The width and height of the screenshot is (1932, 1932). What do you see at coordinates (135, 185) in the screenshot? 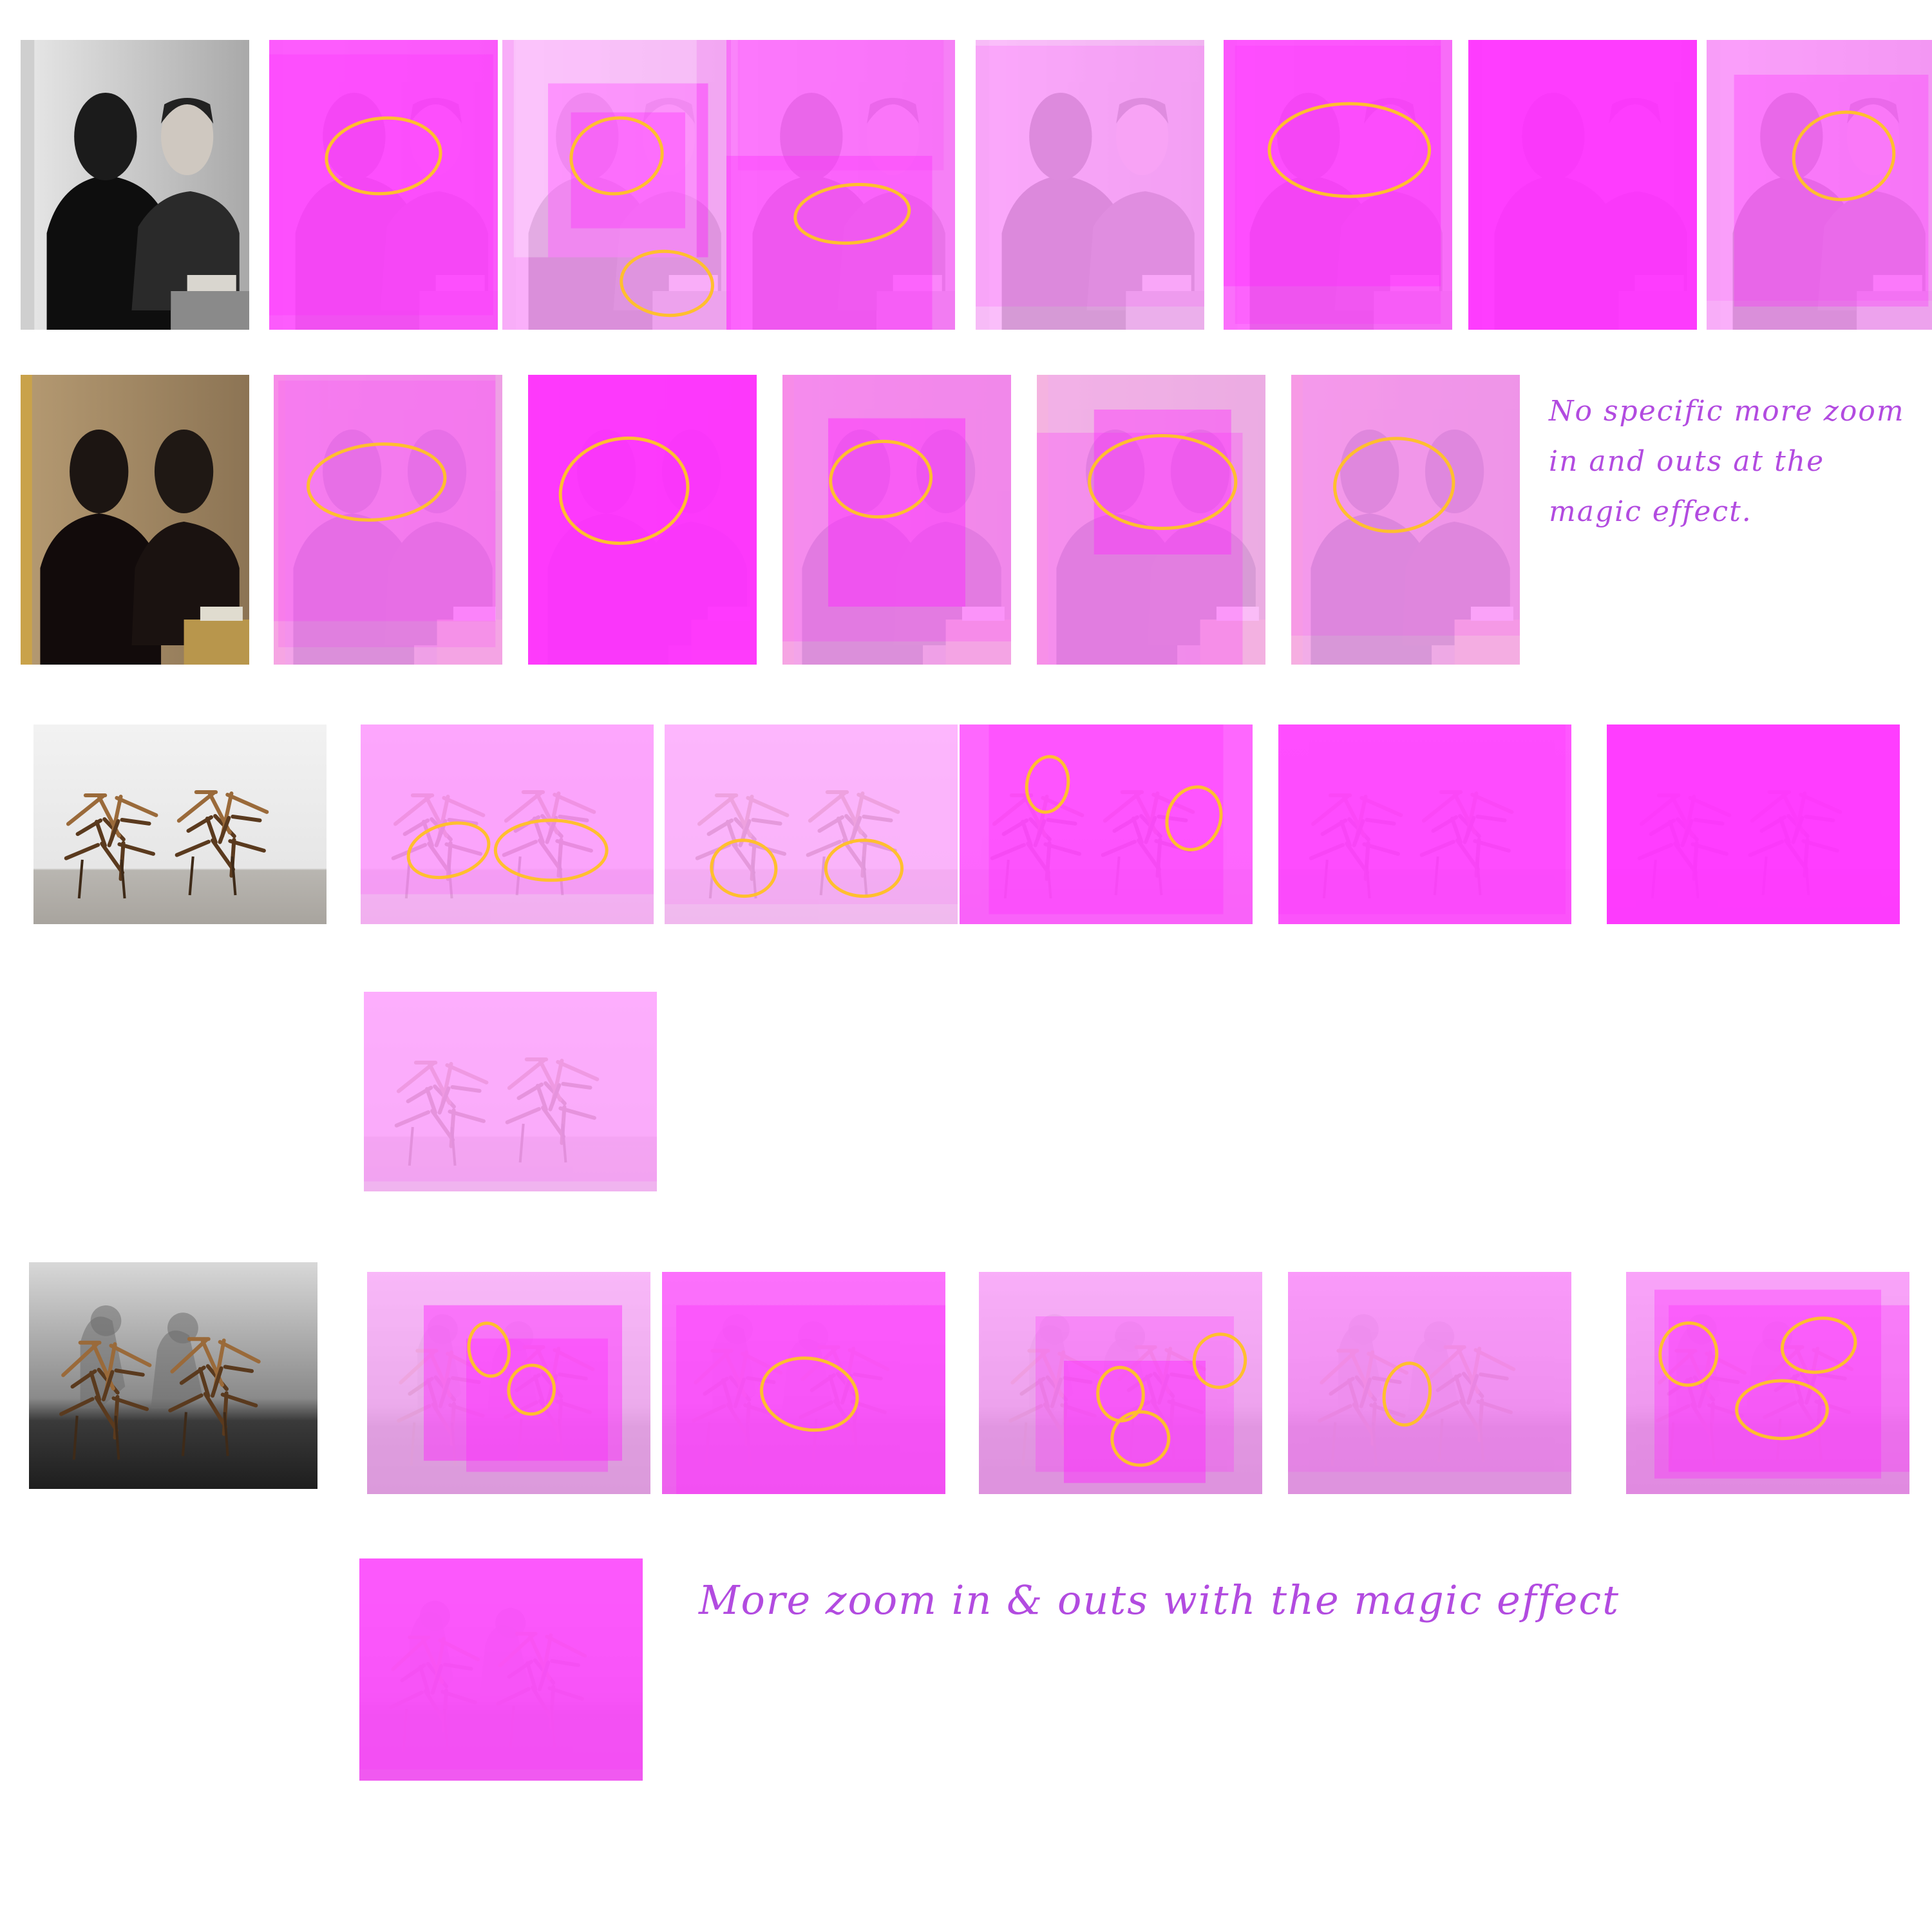
I see `reference-photo-row1` at bounding box center [135, 185].